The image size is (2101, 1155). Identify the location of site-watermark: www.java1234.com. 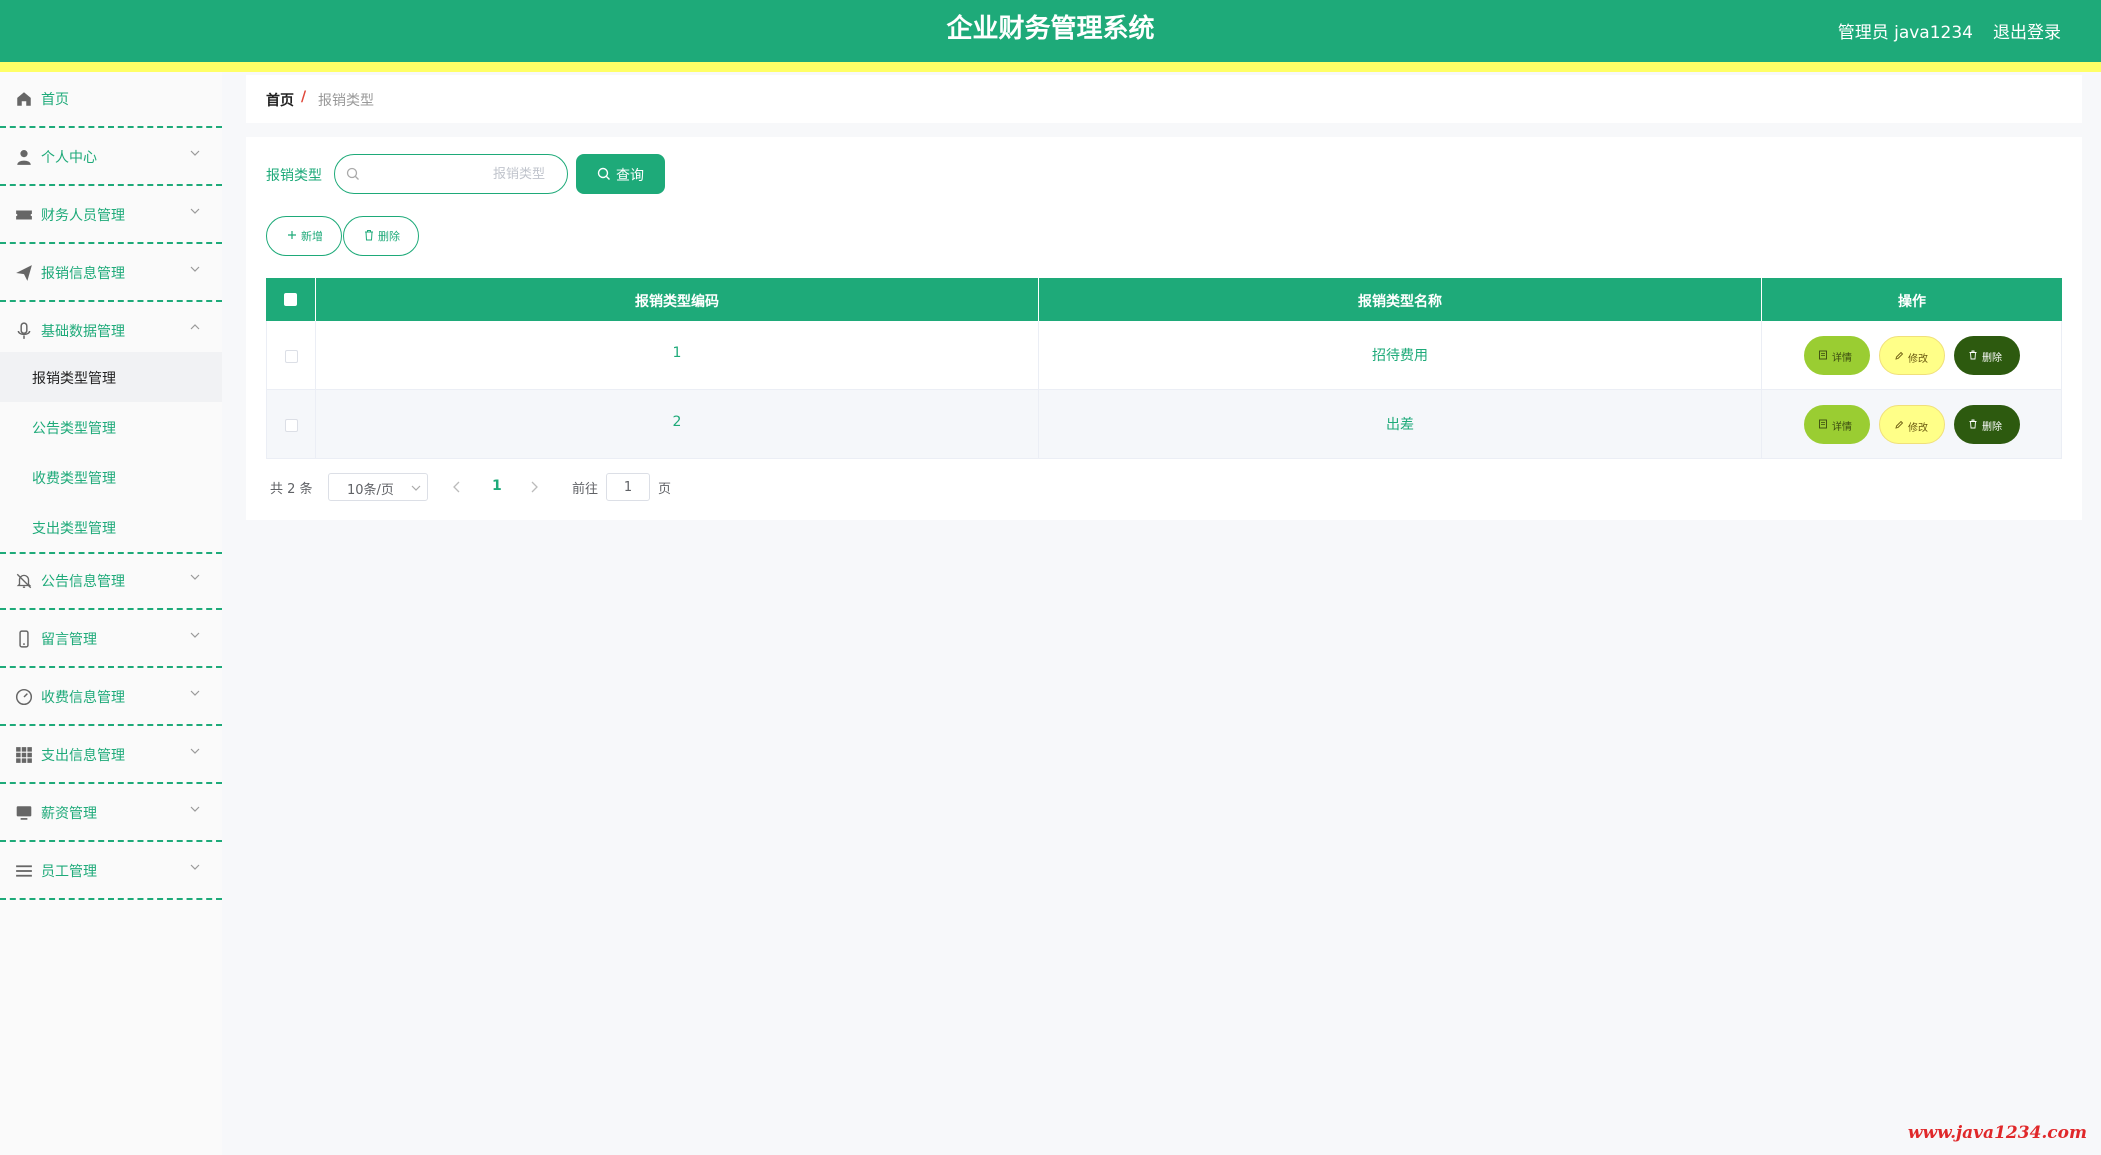
(1997, 1133).